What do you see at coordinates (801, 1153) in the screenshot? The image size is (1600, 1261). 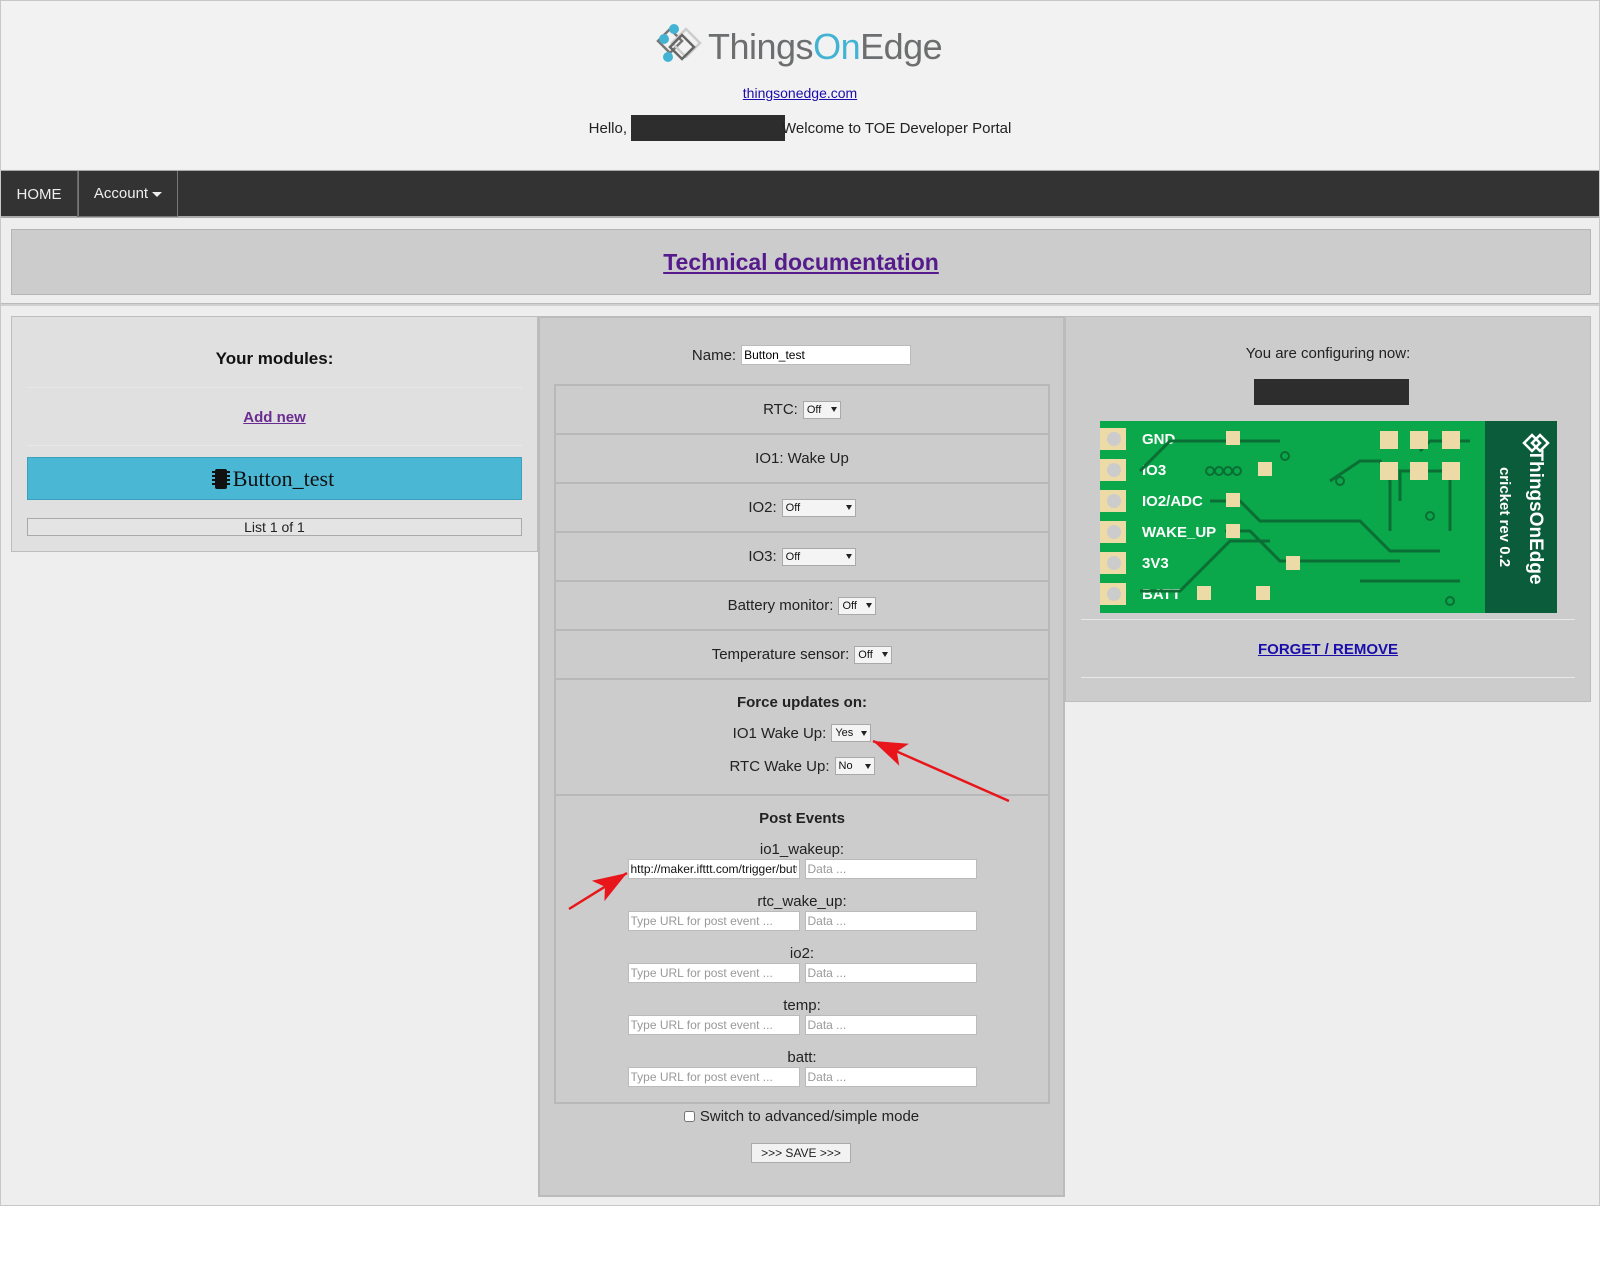 I see `save-button: >>> SAVE >>>` at bounding box center [801, 1153].